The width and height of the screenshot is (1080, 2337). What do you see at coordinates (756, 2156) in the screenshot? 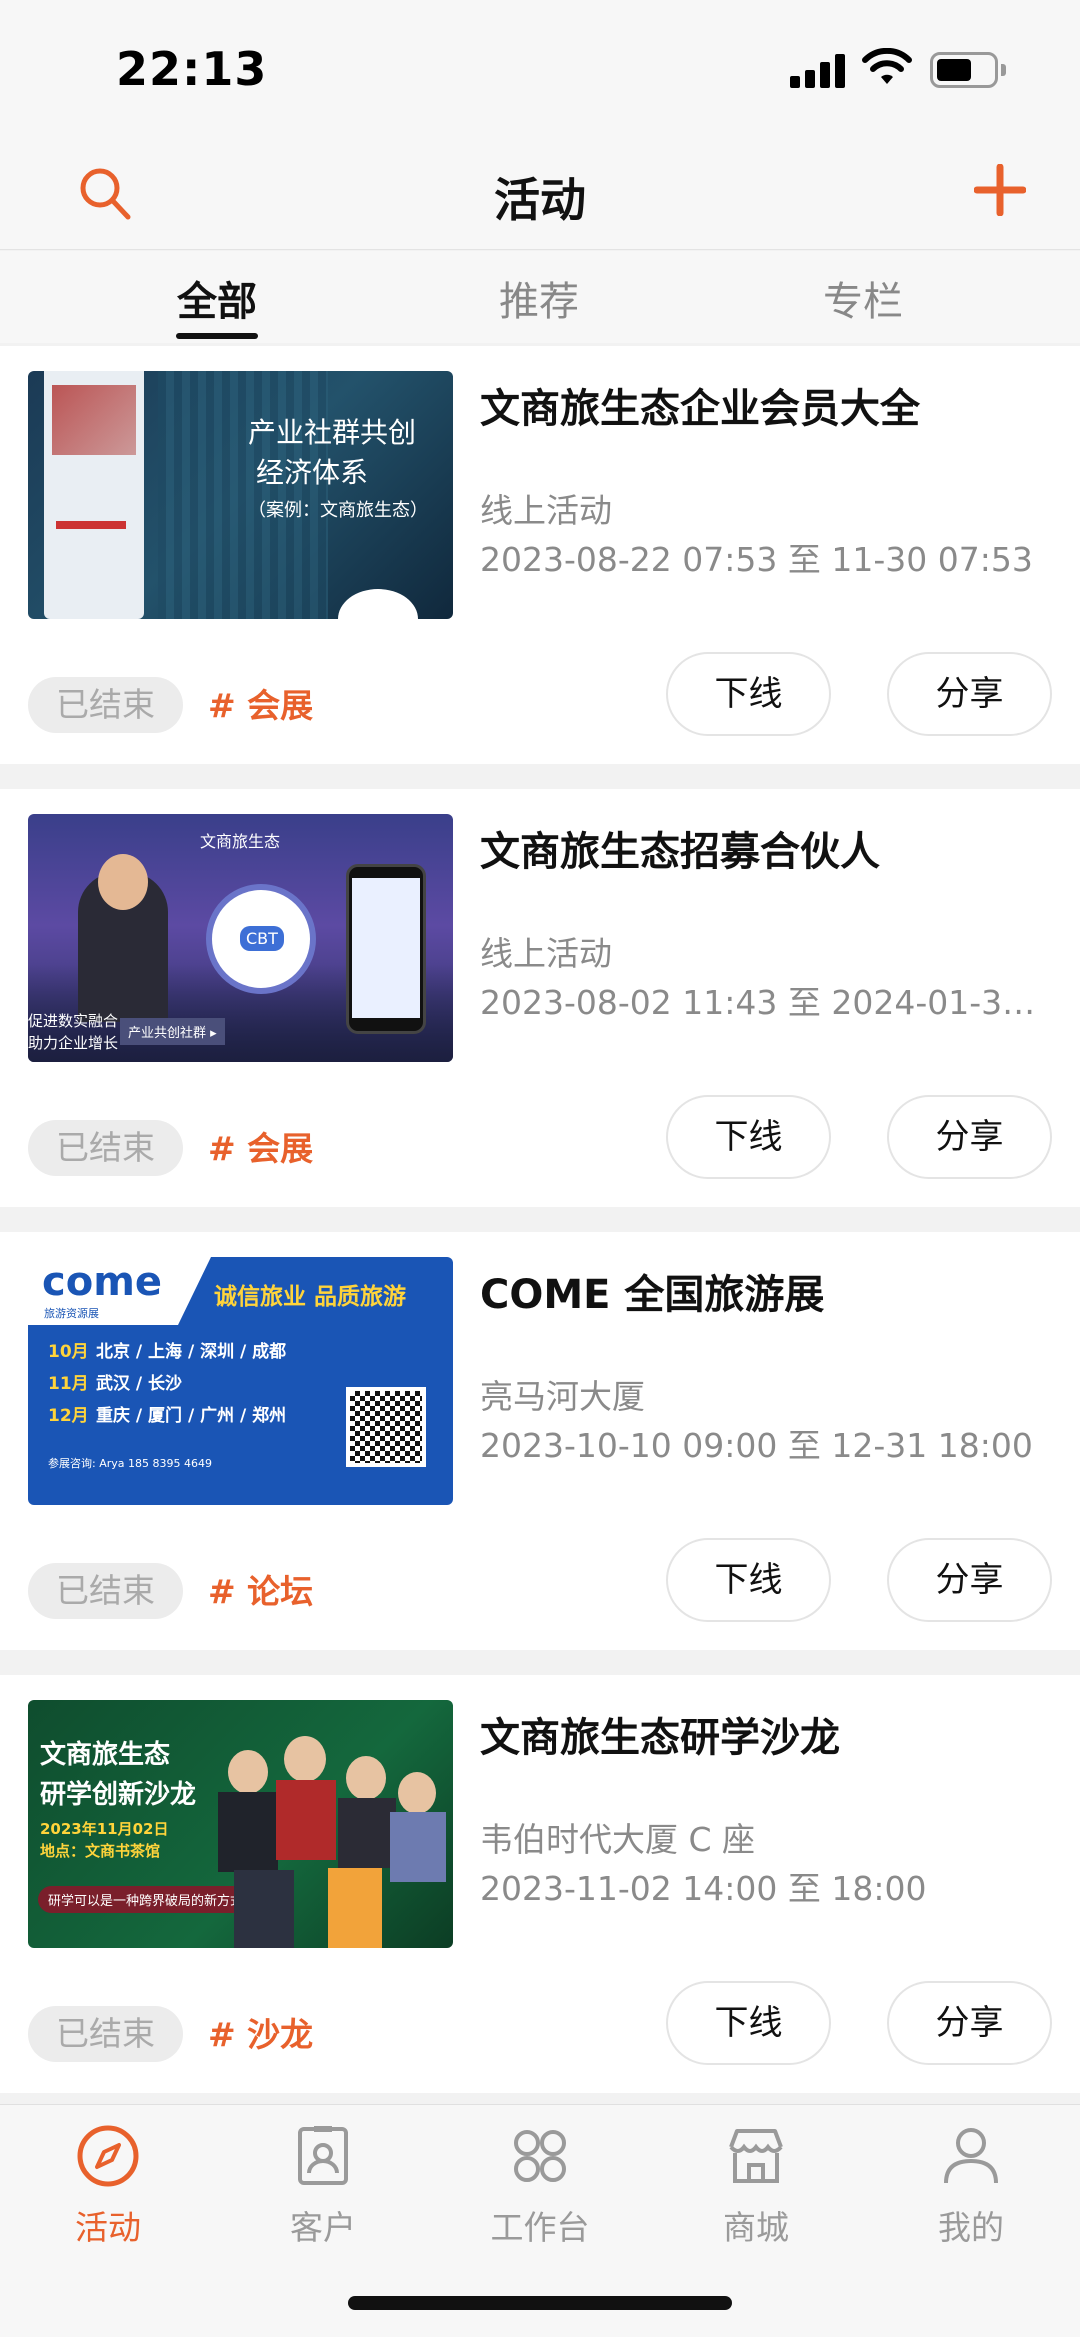
I see `store-icon` at bounding box center [756, 2156].